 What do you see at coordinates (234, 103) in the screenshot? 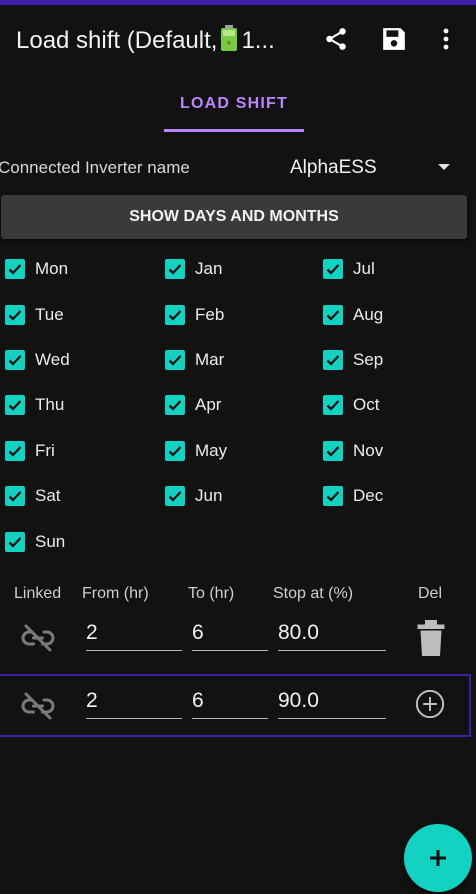
I see `tab-label: LOAD SHIFT` at bounding box center [234, 103].